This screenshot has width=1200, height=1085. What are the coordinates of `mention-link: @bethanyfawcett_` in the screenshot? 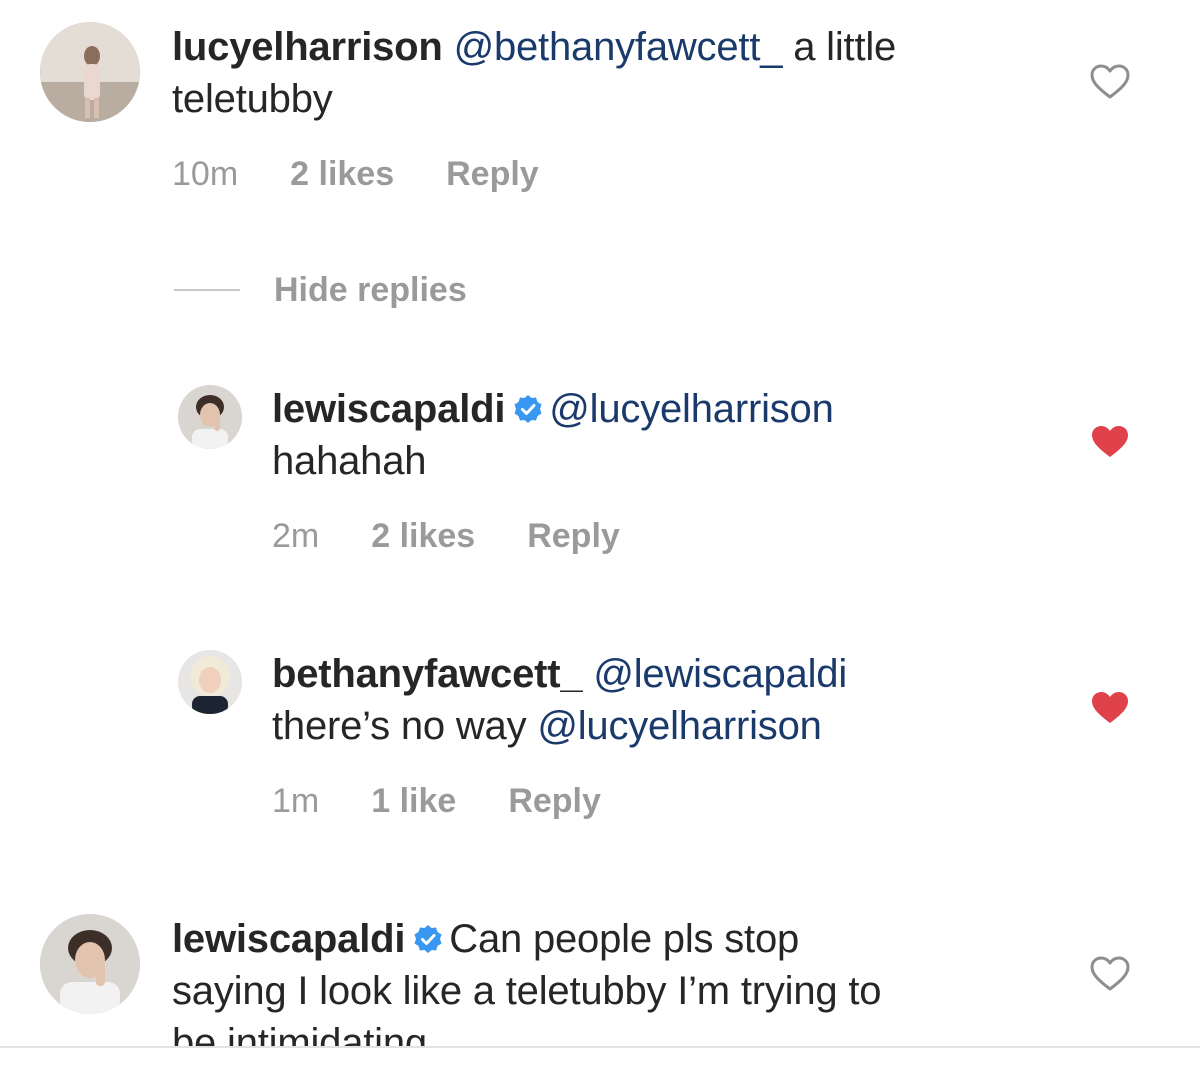 It's located at (618, 47).